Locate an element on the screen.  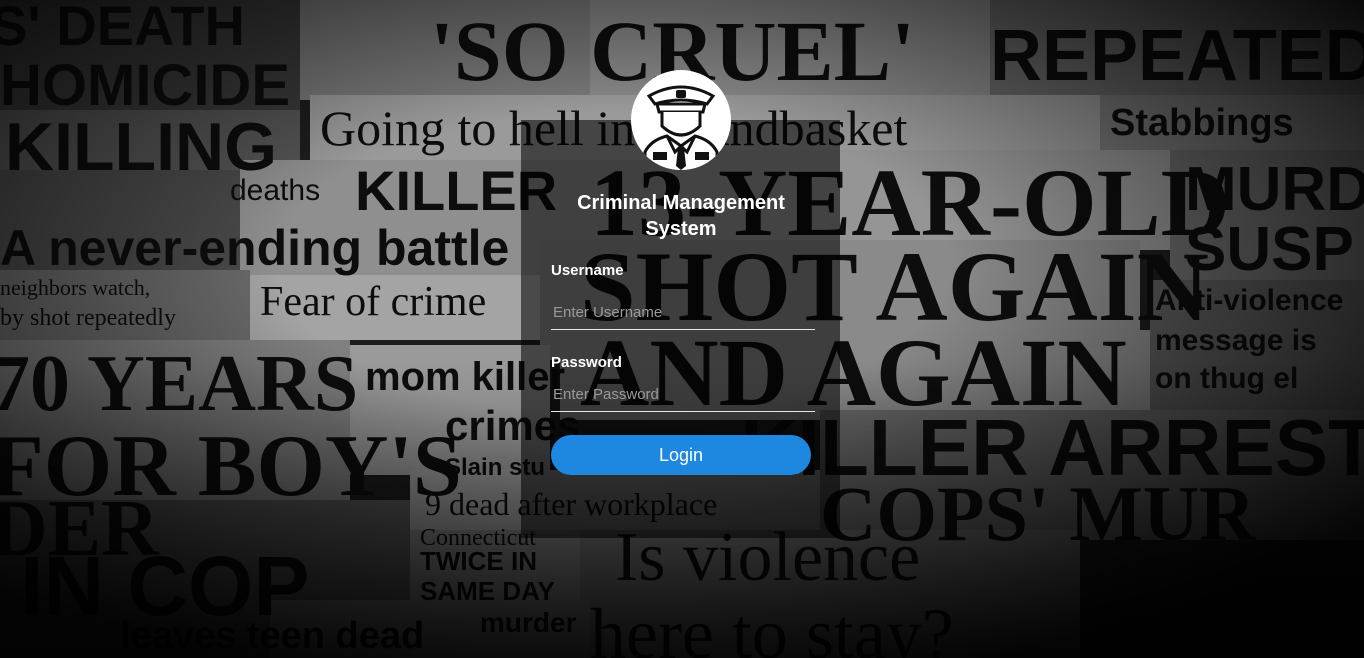
password-label: Password is located at coordinates (586, 362).